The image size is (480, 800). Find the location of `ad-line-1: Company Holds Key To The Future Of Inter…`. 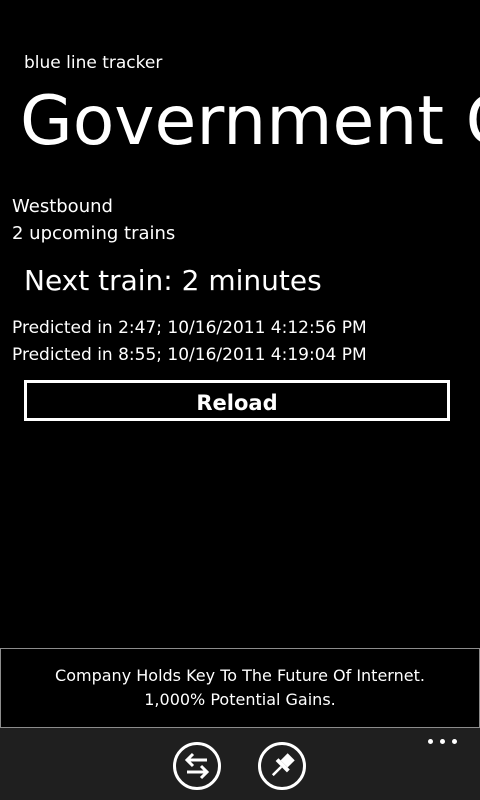

ad-line-1: Company Holds Key To The Future Of Inter… is located at coordinates (240, 675).